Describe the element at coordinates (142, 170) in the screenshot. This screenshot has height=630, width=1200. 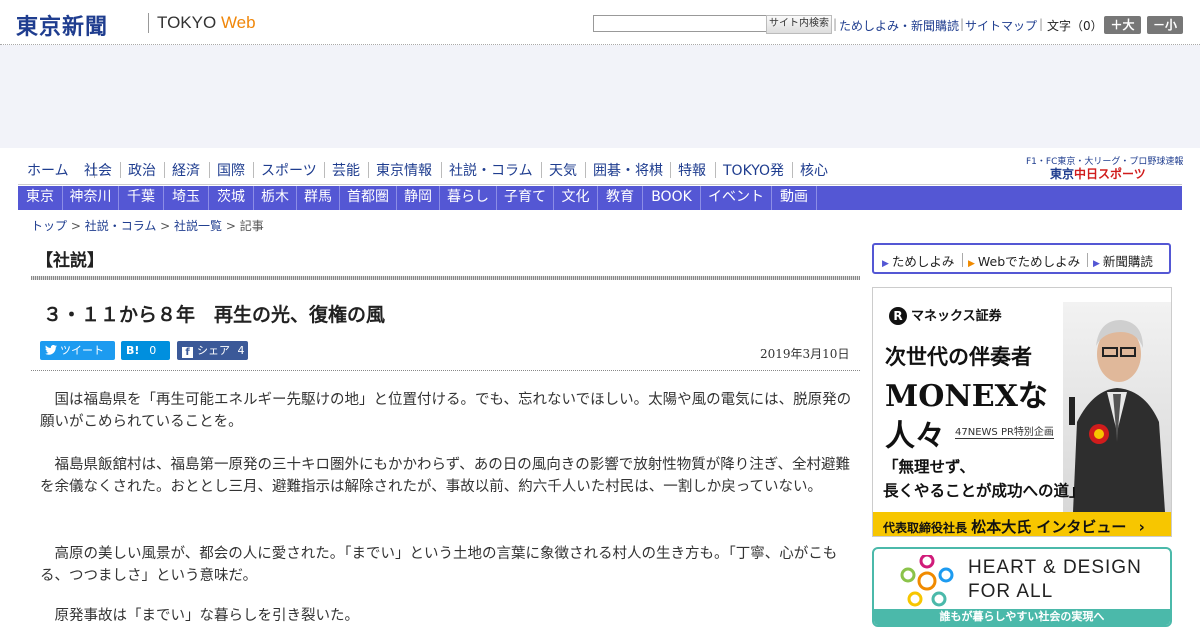
I see `nav-item-politics: 政治` at that location.